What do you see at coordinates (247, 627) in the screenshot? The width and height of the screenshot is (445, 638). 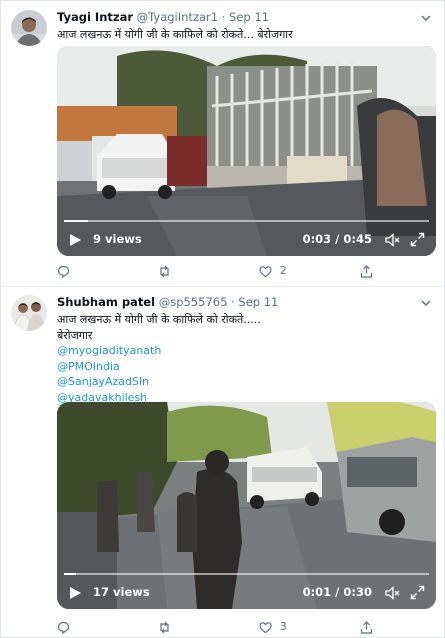 I see `tweet-actions: 3` at bounding box center [247, 627].